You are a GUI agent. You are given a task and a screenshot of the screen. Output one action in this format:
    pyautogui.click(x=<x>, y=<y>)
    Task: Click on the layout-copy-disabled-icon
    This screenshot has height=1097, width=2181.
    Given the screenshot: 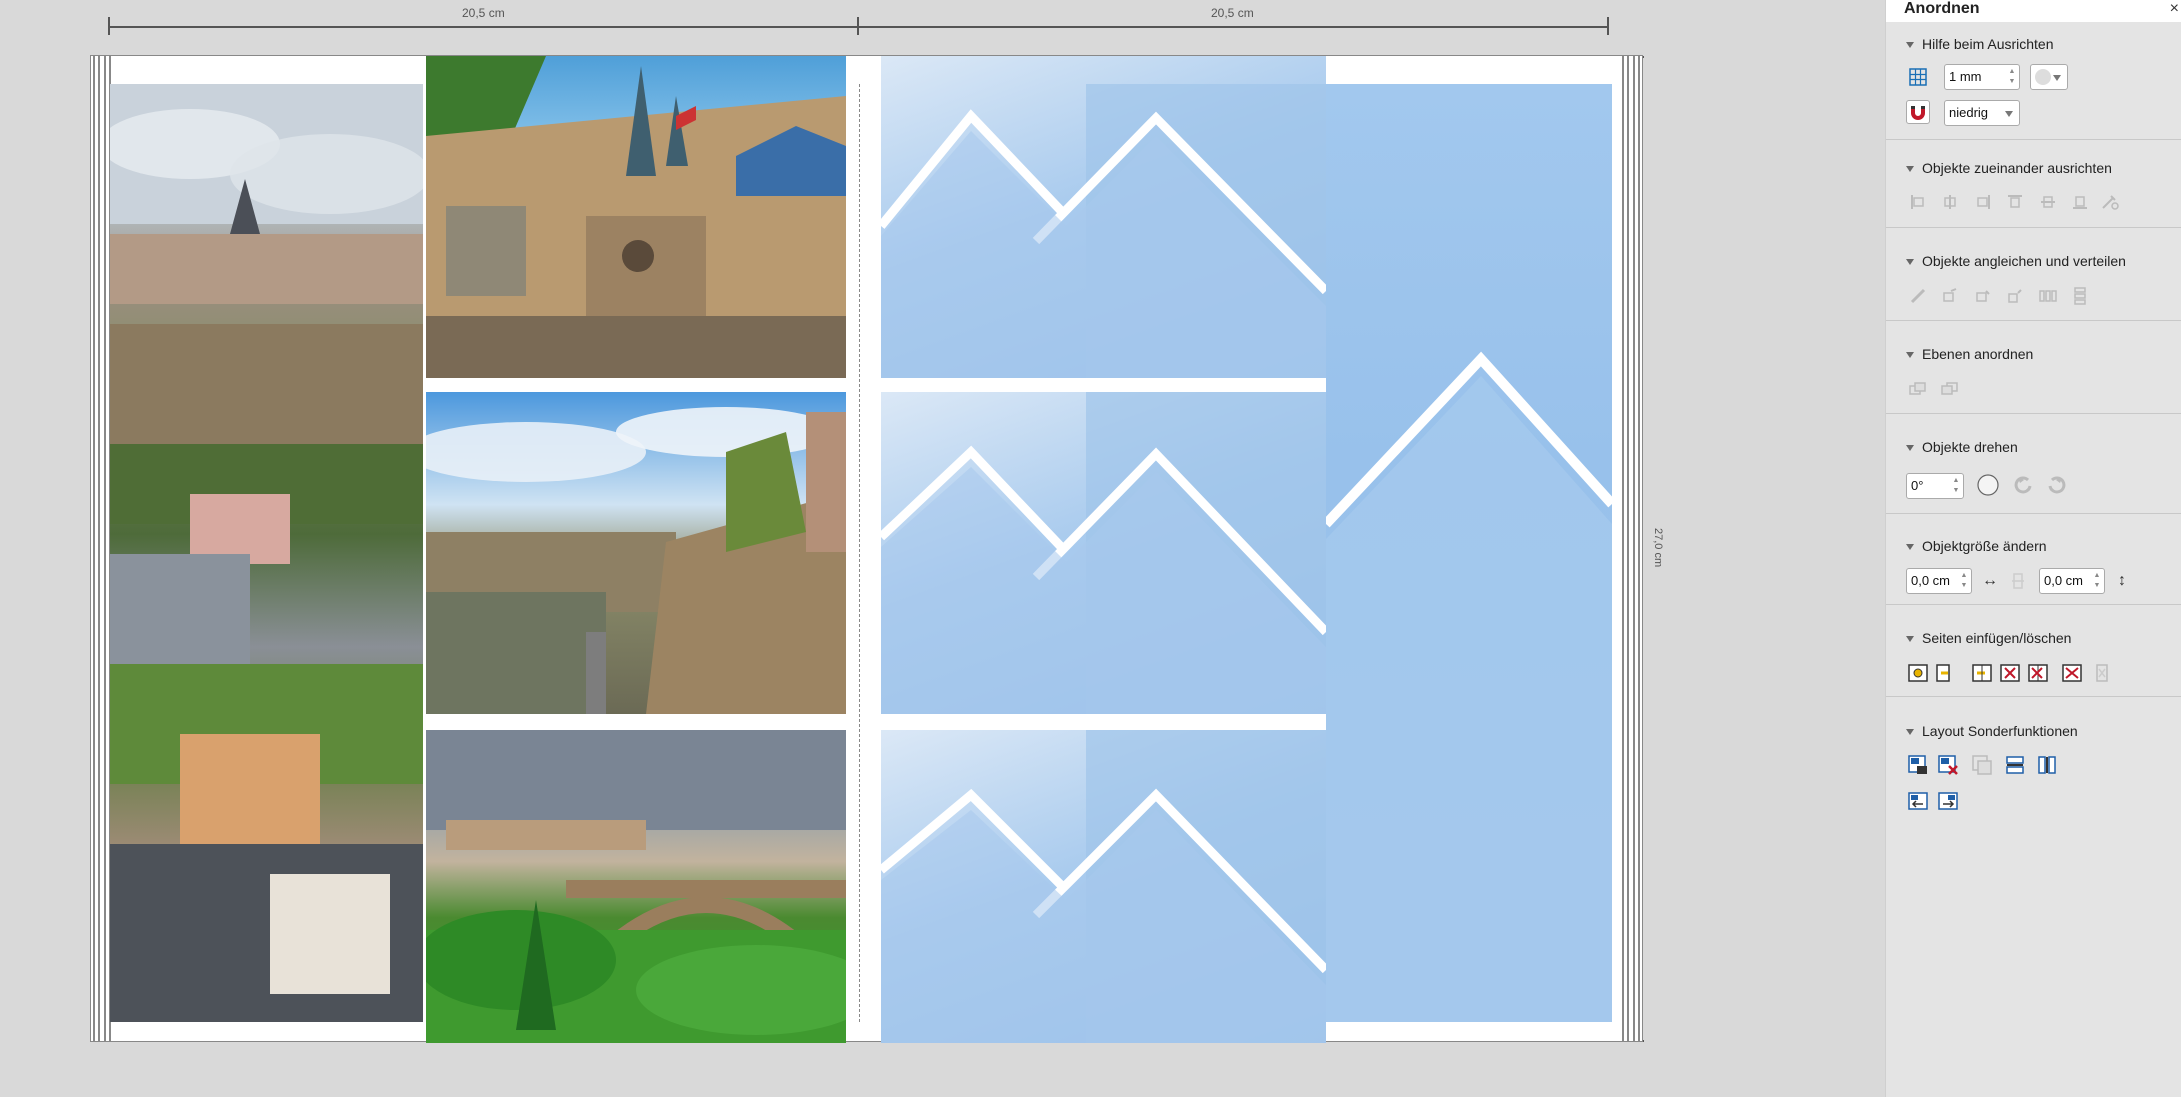 What is the action you would take?
    pyautogui.click(x=1982, y=765)
    